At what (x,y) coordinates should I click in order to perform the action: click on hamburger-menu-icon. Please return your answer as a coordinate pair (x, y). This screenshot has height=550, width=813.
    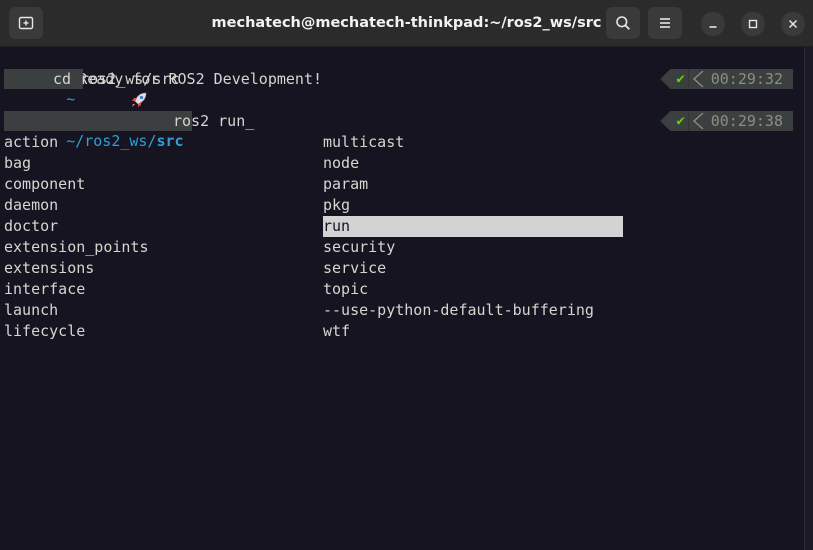
    Looking at the image, I should click on (665, 23).